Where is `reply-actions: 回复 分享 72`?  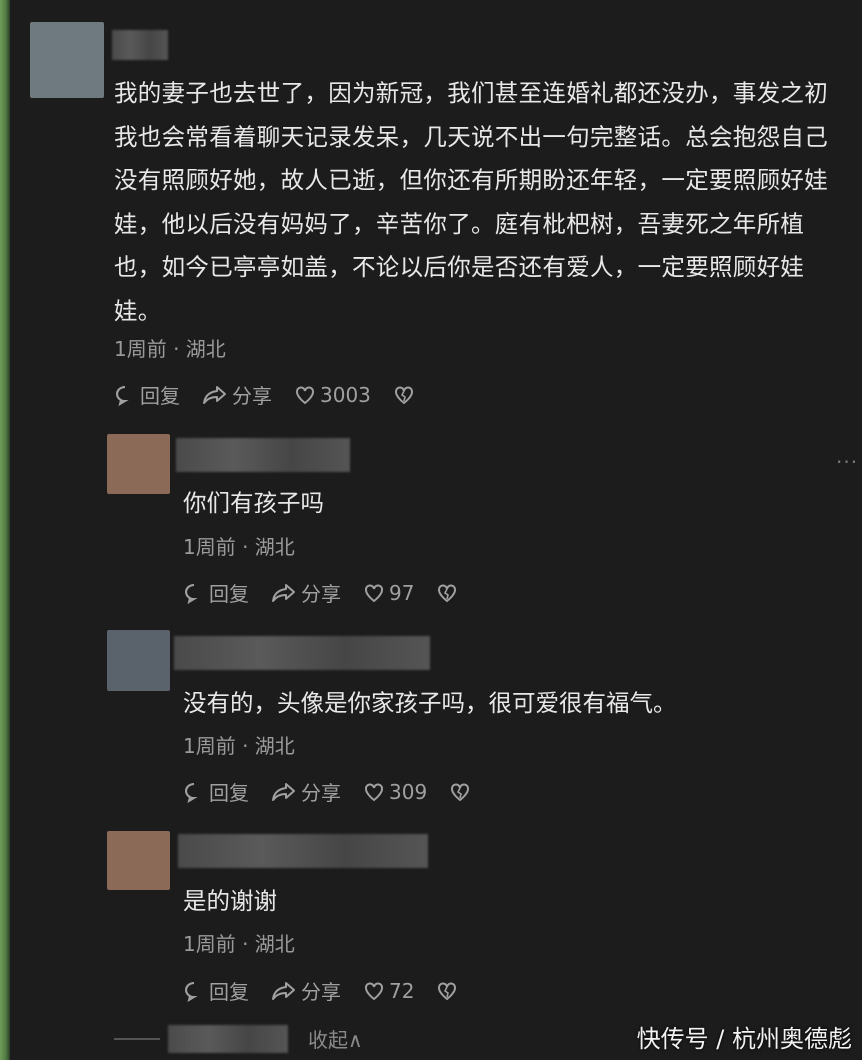 reply-actions: 回复 分享 72 is located at coordinates (333, 990).